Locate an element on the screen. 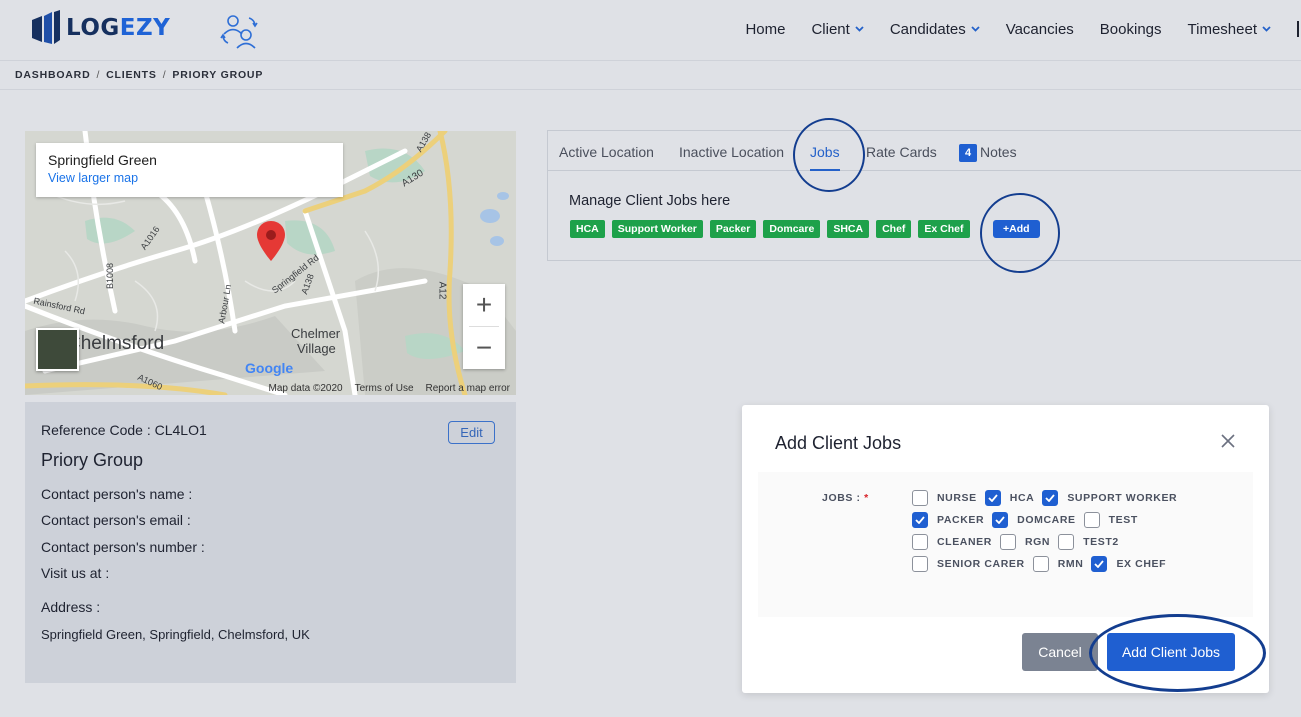 The image size is (1301, 717). job-checkbox-label: DOMCARE is located at coordinates (1046, 520).